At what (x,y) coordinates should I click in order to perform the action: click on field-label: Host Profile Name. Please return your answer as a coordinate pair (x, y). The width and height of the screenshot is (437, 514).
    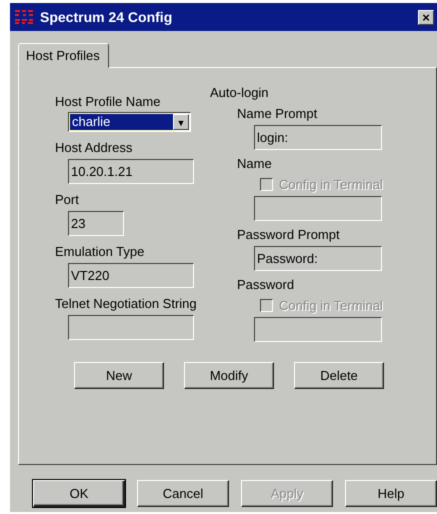
    Looking at the image, I should click on (107, 101).